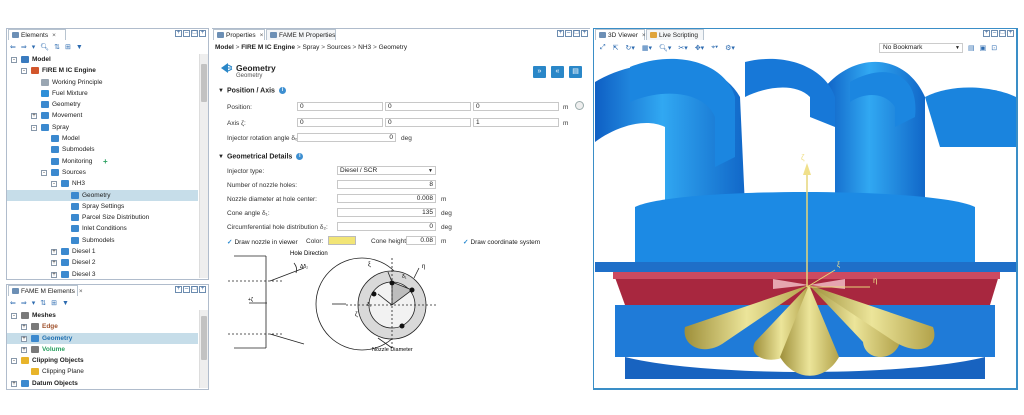 This screenshot has height=415, width=1024. What do you see at coordinates (252, 90) in the screenshot?
I see `section-position-axis: ▼ Position / Axis i` at bounding box center [252, 90].